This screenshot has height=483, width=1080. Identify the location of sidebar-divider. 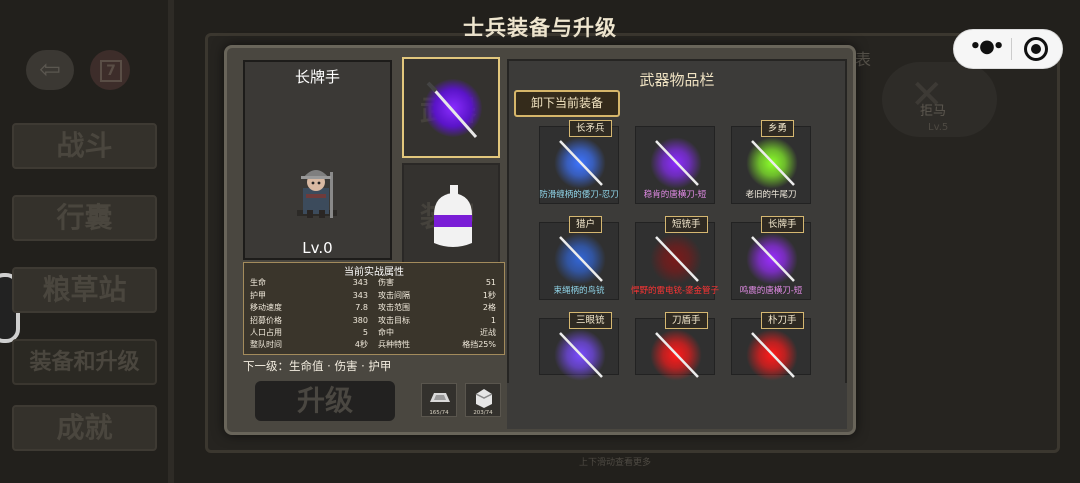
(171, 241).